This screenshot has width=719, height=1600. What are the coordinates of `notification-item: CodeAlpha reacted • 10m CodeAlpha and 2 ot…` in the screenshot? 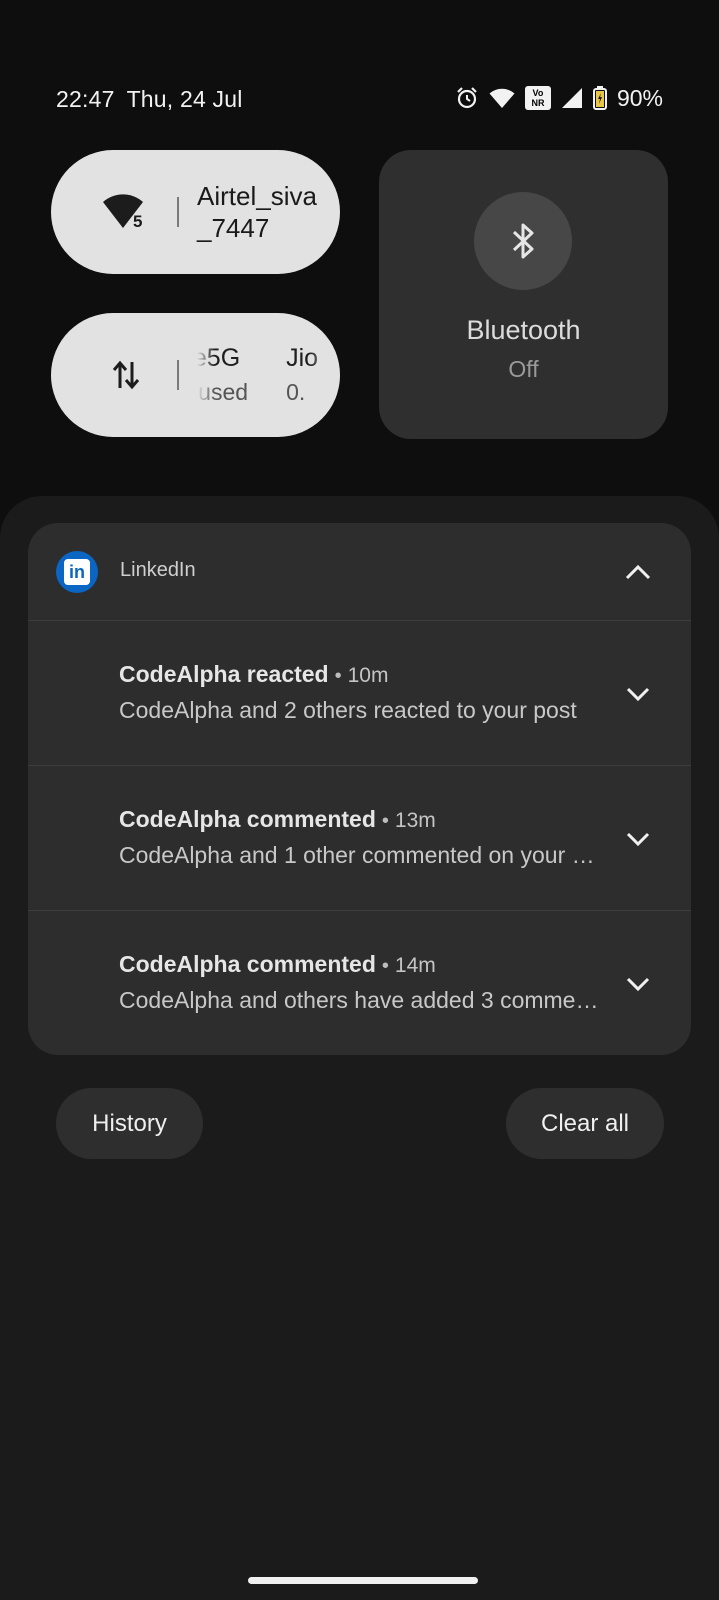 It's located at (359, 693).